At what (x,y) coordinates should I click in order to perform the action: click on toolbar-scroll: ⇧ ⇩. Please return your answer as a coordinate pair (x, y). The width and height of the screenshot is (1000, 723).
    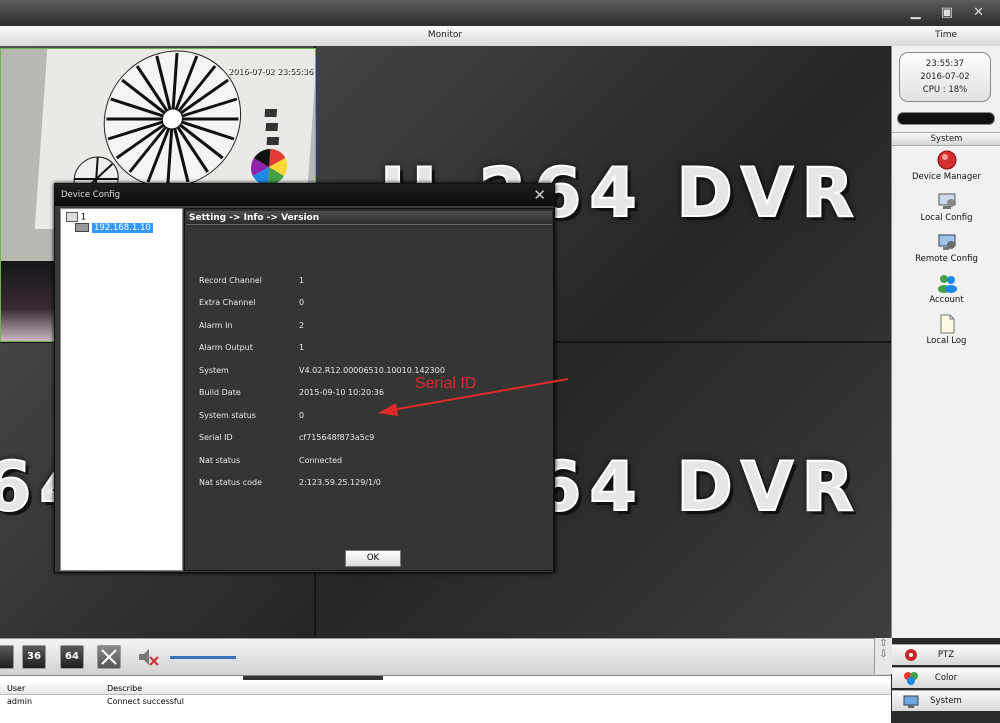
    Looking at the image, I should click on (883, 656).